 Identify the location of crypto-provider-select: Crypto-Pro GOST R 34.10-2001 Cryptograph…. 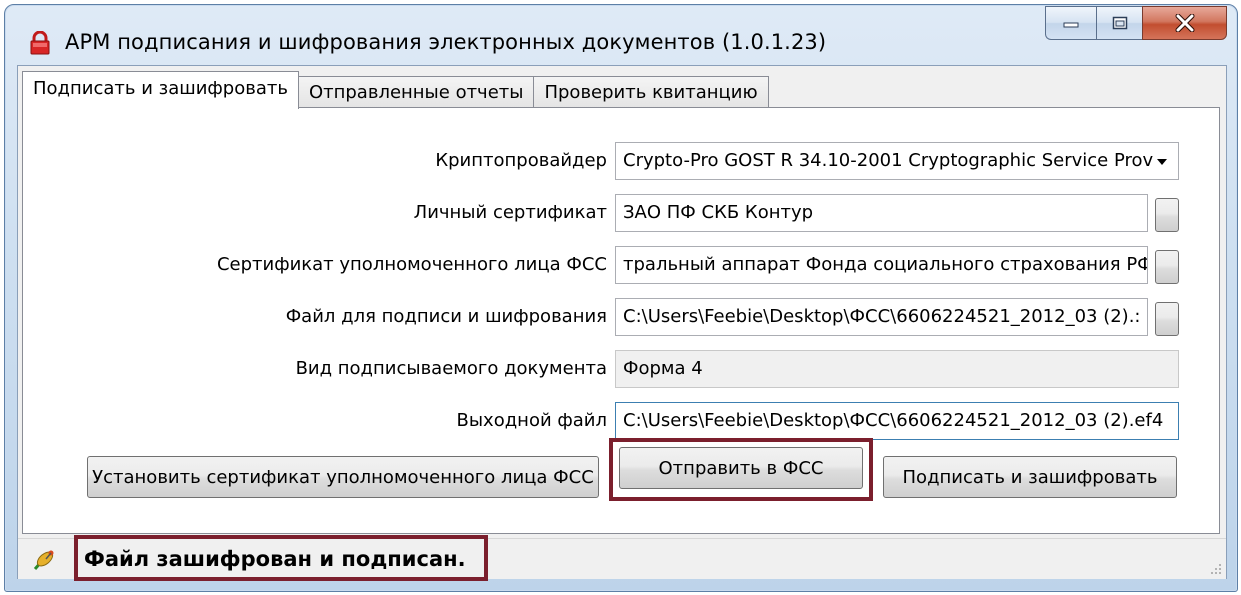
(897, 161).